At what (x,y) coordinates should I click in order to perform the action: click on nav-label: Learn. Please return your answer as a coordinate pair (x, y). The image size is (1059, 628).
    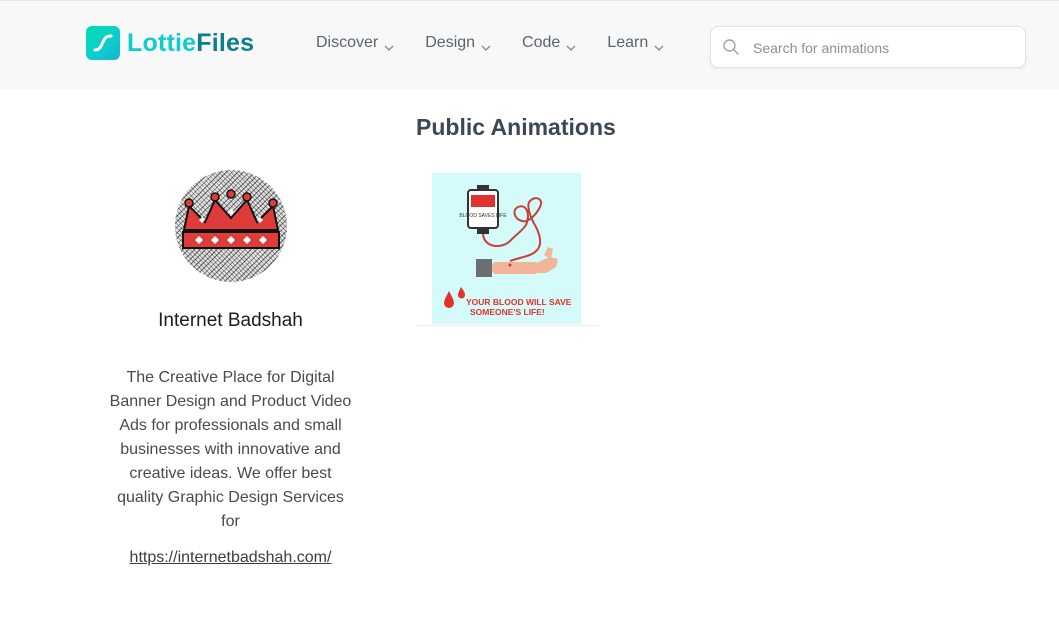
    Looking at the image, I should click on (628, 42).